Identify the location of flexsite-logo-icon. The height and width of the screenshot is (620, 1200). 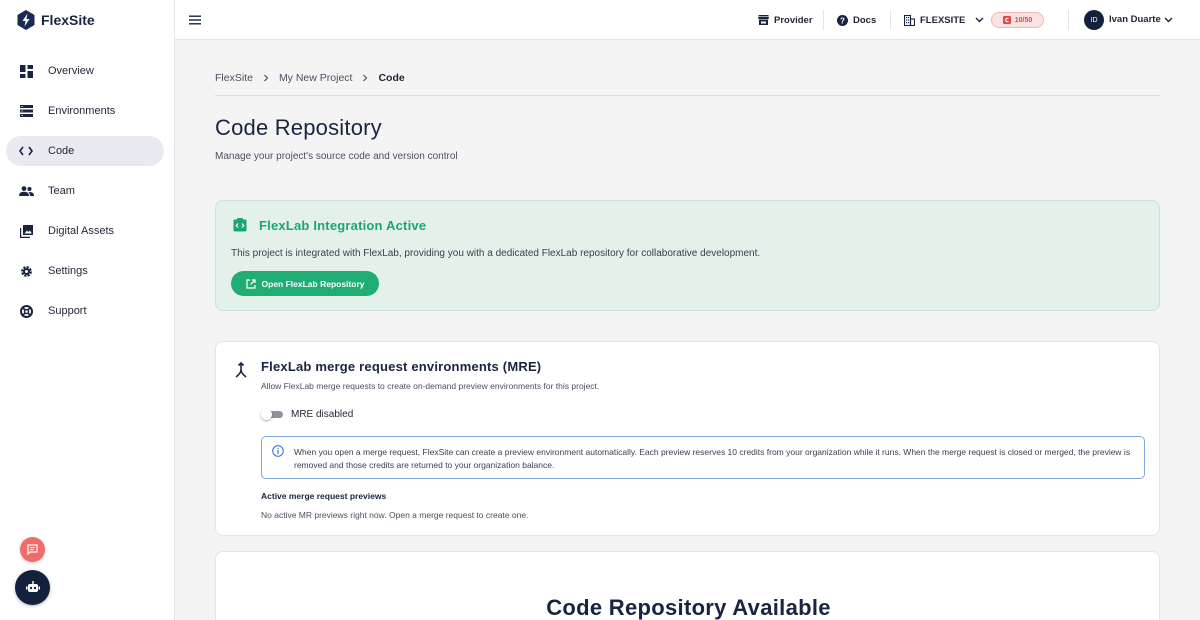
(26, 20).